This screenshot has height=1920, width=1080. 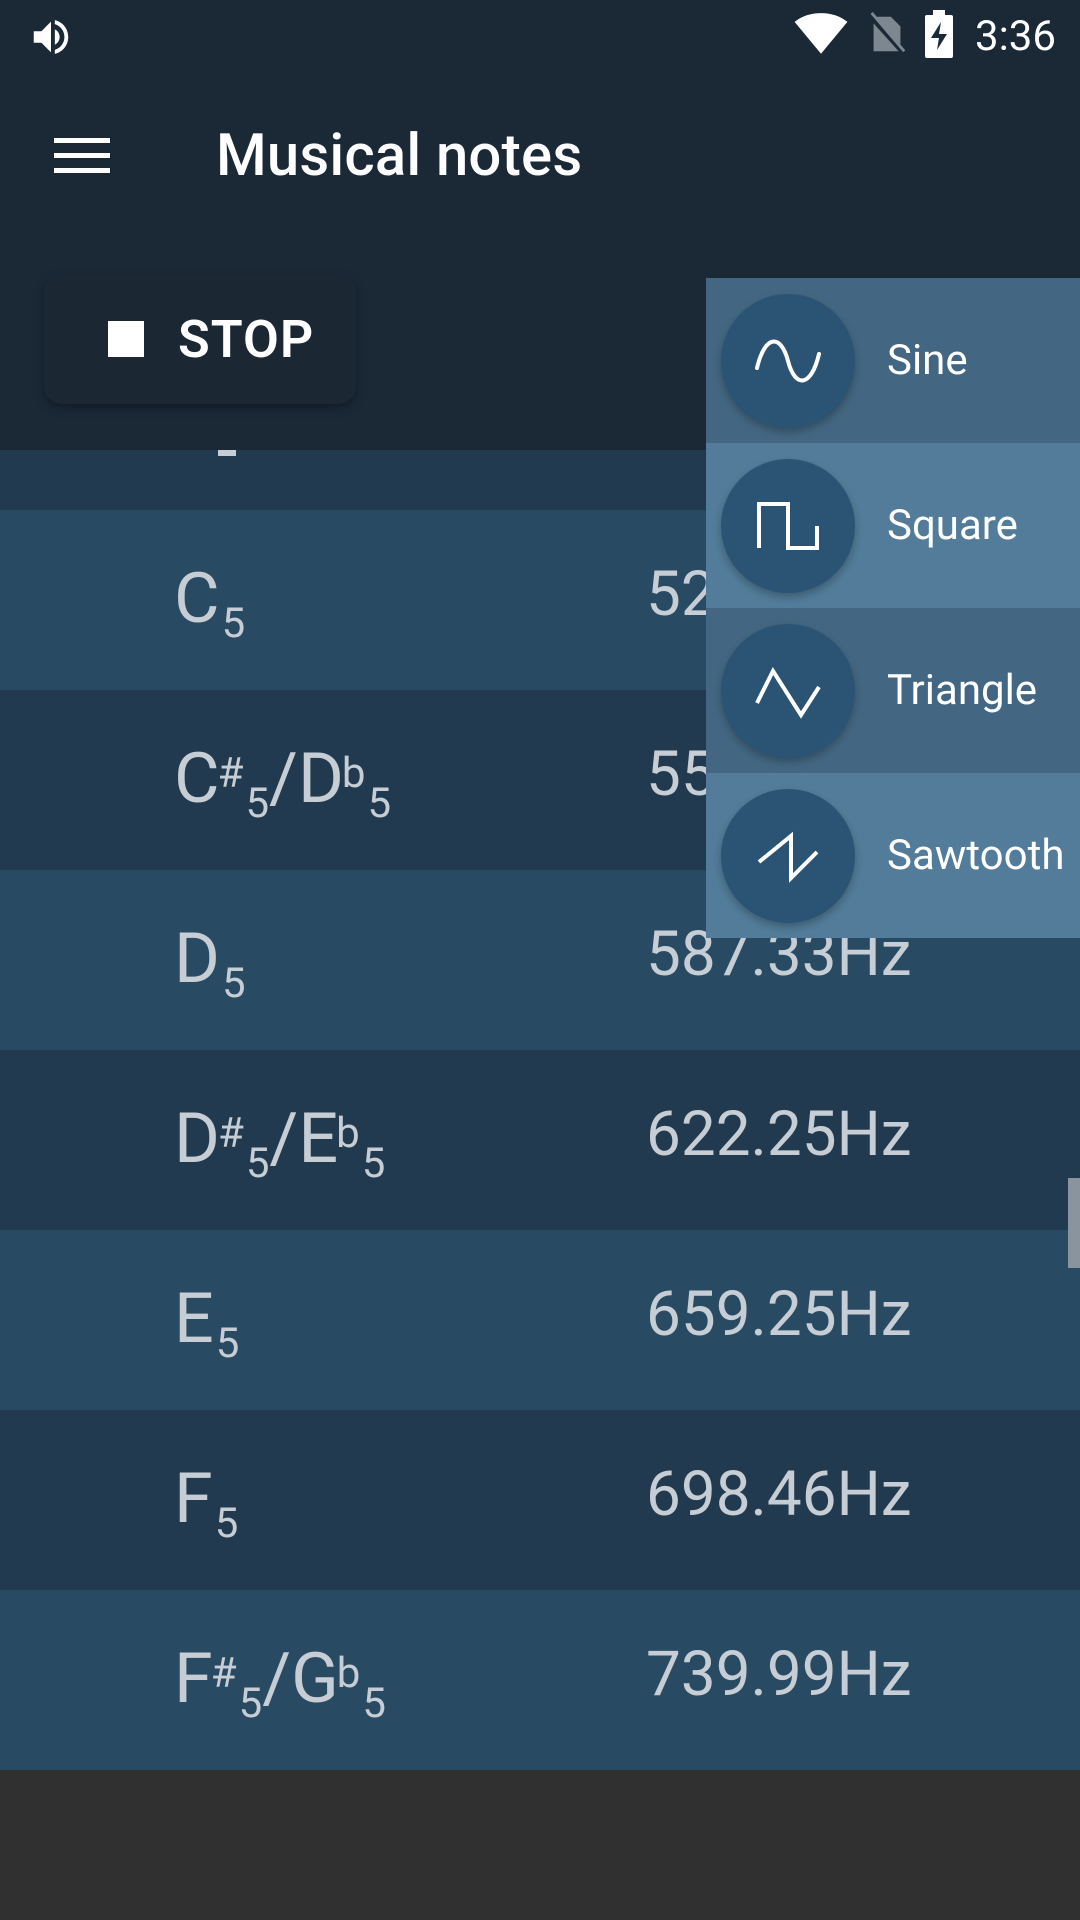 I want to click on waveform-option-sine: Sine, so click(x=893, y=360).